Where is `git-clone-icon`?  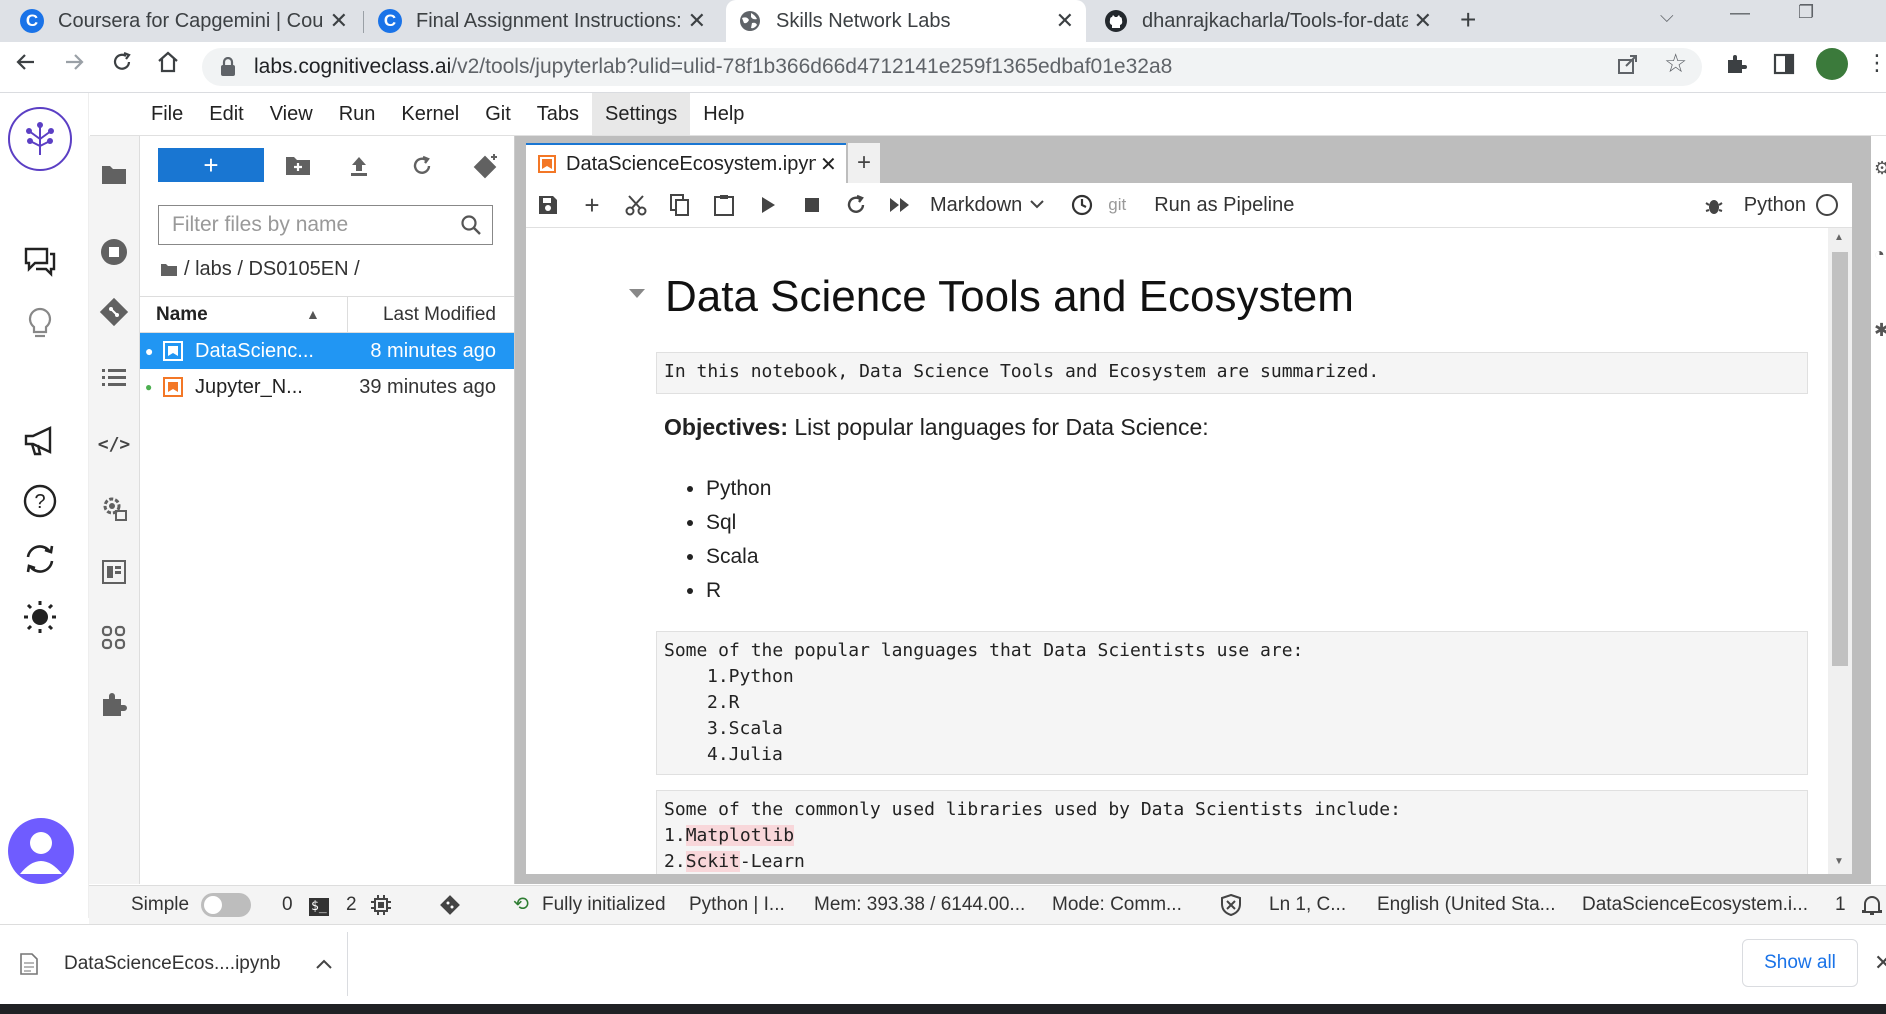
git-clone-icon is located at coordinates (486, 166).